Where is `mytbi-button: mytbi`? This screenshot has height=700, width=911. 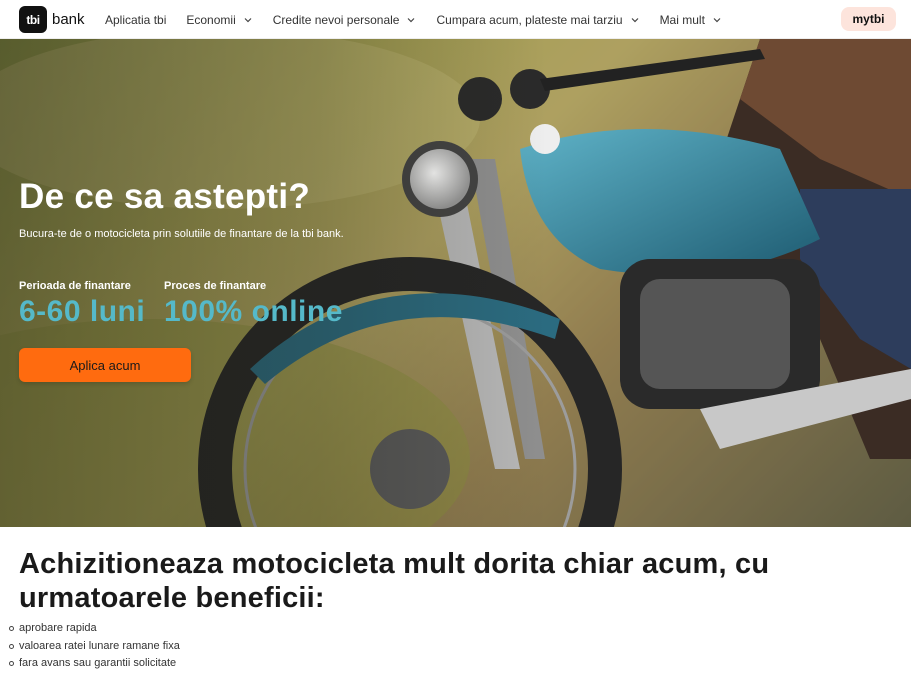
mytbi-button: mytbi is located at coordinates (868, 19).